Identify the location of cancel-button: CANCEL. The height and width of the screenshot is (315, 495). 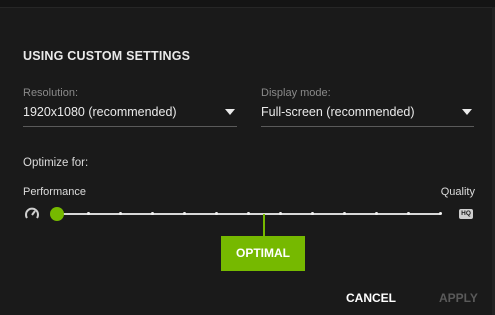
(371, 298).